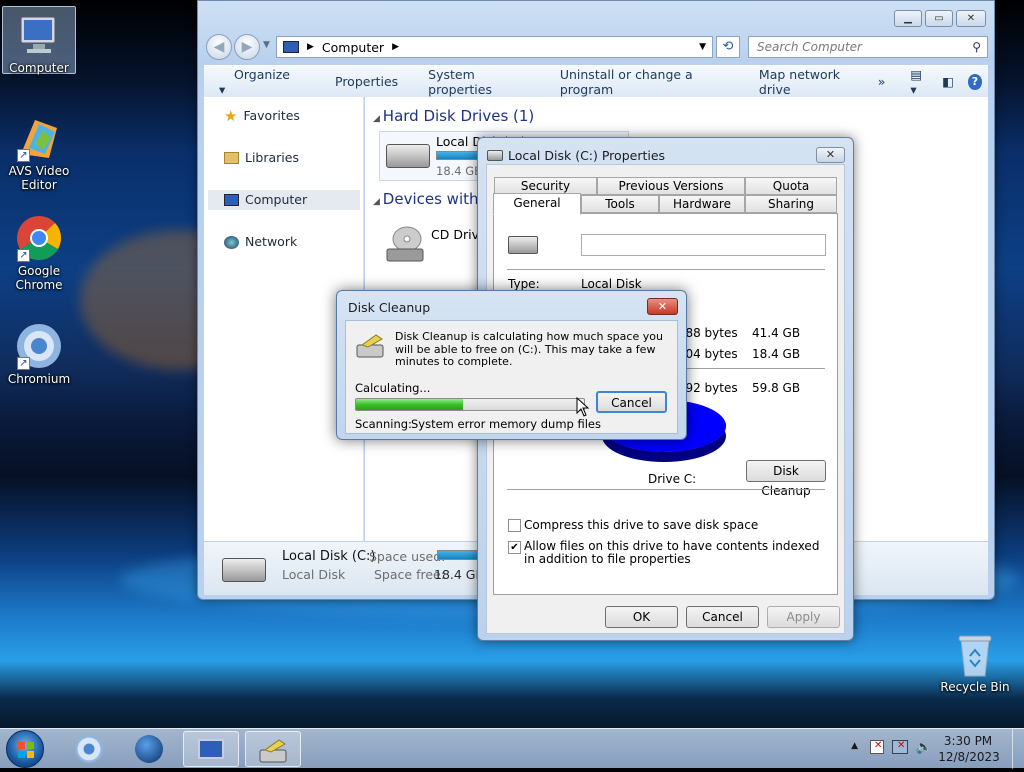 Image resolution: width=1024 pixels, height=772 pixels. I want to click on nav-item-libraries: Libraries, so click(284, 158).